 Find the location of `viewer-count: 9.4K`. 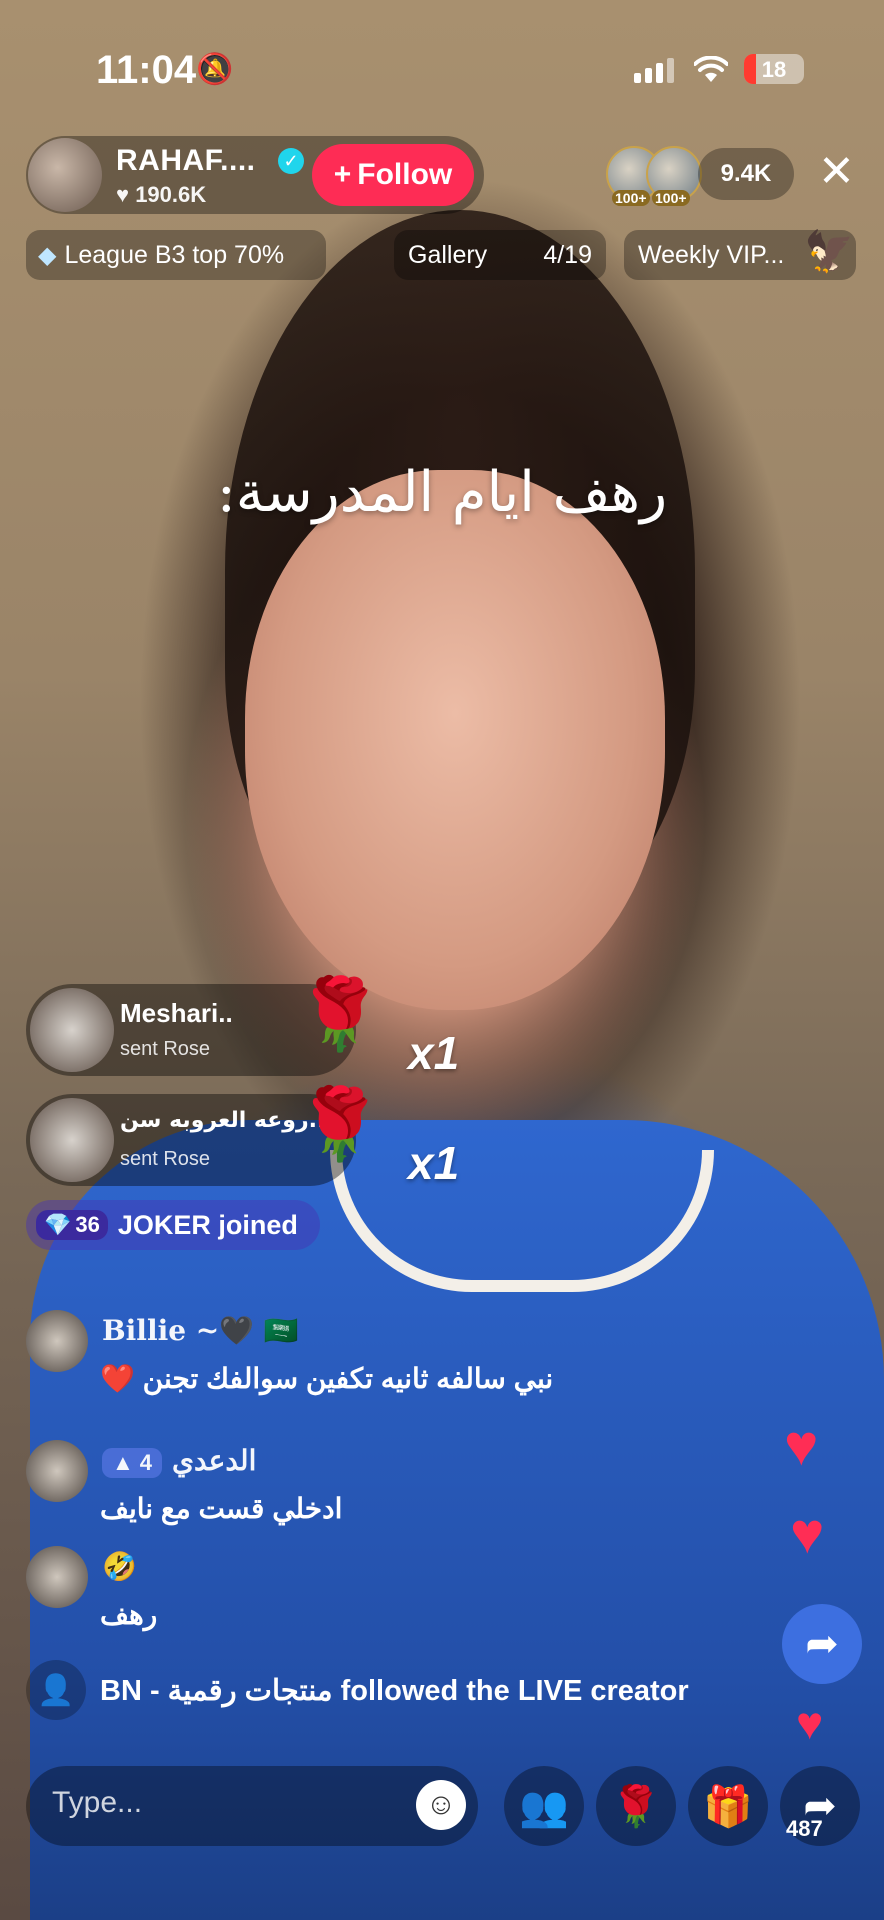

viewer-count: 9.4K is located at coordinates (746, 174).